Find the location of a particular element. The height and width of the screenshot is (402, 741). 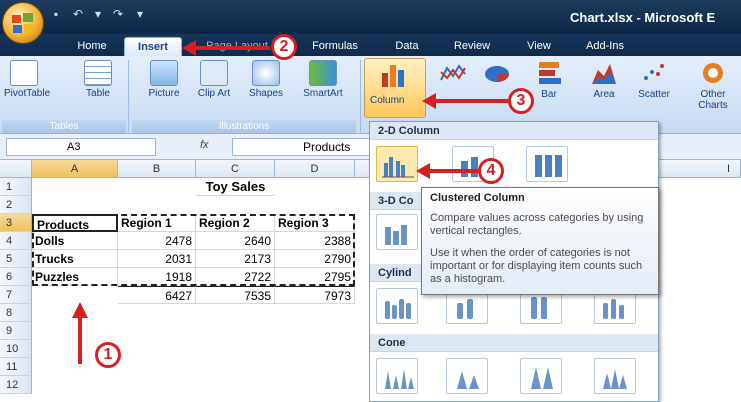

3d-clustered-column-option is located at coordinates (397, 232).